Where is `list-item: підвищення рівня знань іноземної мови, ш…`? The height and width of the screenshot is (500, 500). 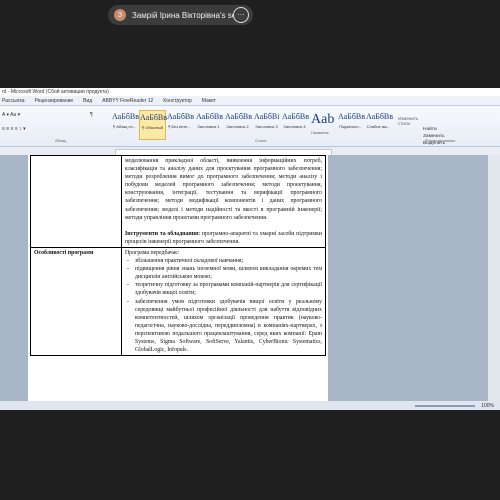
list-item: підвищення рівня знань іноземної мови, ш… is located at coordinates (224, 273).